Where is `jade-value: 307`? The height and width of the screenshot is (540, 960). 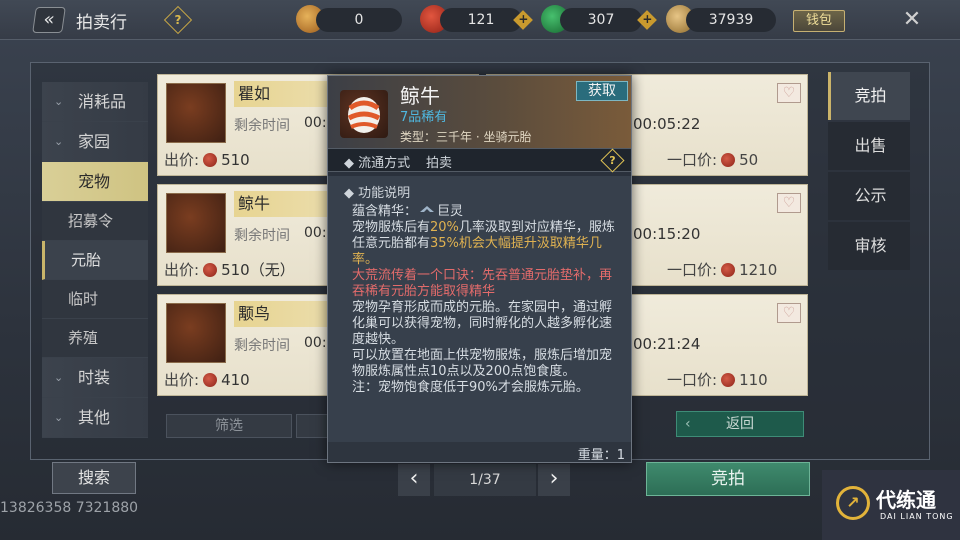
jade-value: 307 is located at coordinates (601, 20).